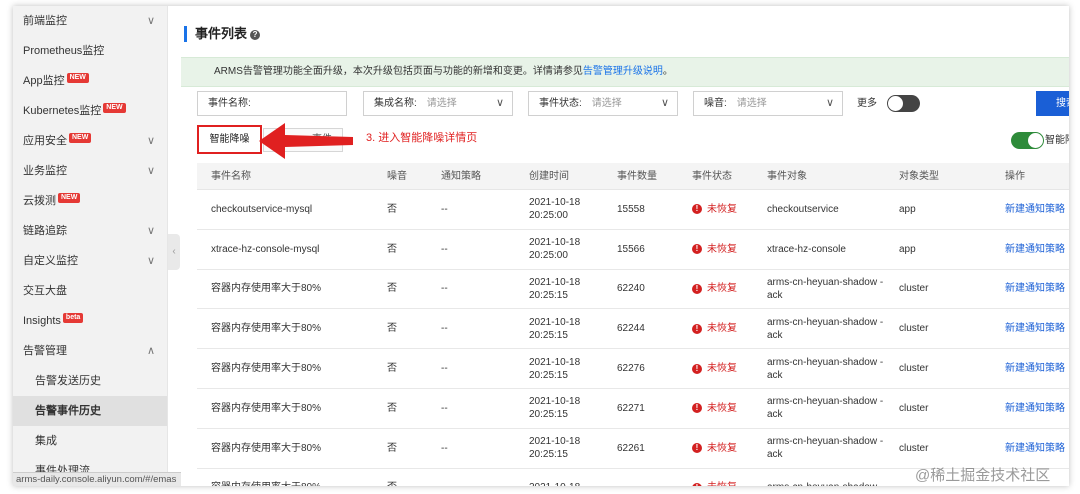  Describe the element at coordinates (803, 209) in the screenshot. I see `cell-object: checkoutservice` at that location.